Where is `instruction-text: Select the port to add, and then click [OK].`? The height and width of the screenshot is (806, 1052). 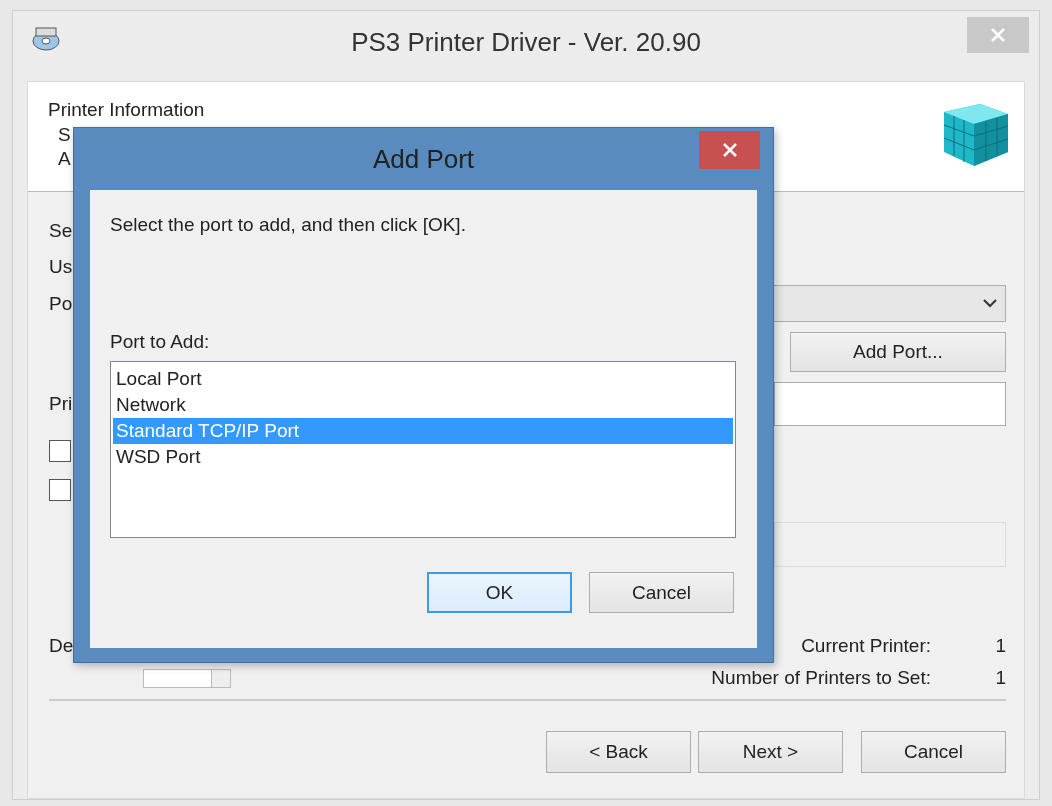 instruction-text: Select the port to add, and then click [OK]. is located at coordinates (288, 225).